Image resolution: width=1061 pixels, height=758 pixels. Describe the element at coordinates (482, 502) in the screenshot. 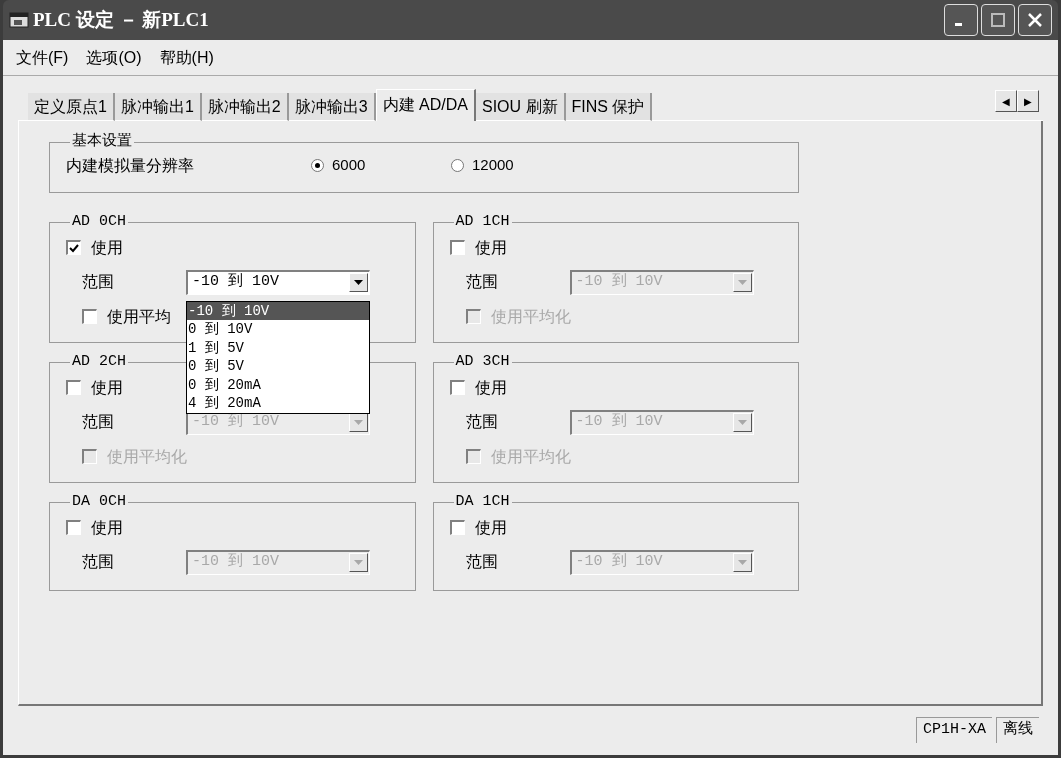

I see `group-title: DA 1CH` at that location.